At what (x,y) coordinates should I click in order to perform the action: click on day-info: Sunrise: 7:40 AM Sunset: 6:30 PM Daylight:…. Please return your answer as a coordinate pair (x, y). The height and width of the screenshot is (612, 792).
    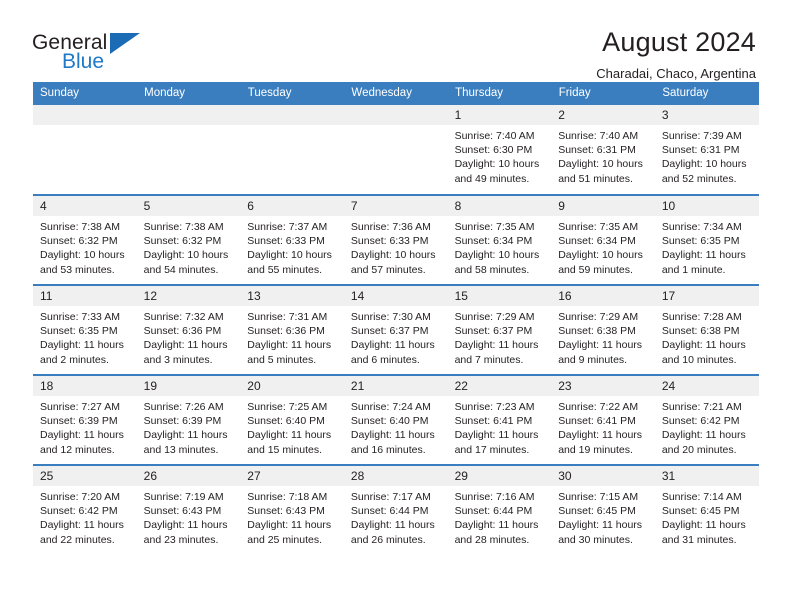
    Looking at the image, I should click on (500, 155).